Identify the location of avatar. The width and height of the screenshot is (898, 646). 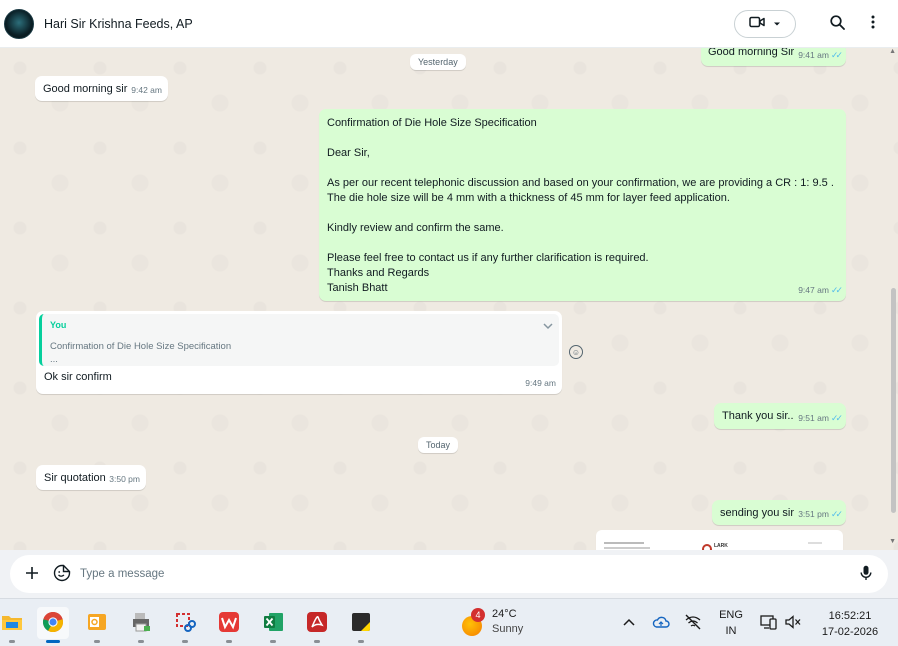
(19, 23).